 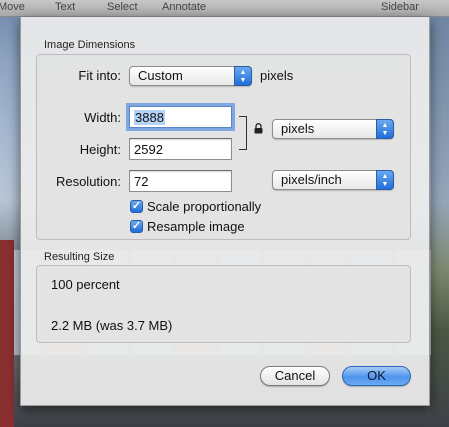 I want to click on fit-into-label: Fit into:, so click(x=99, y=75).